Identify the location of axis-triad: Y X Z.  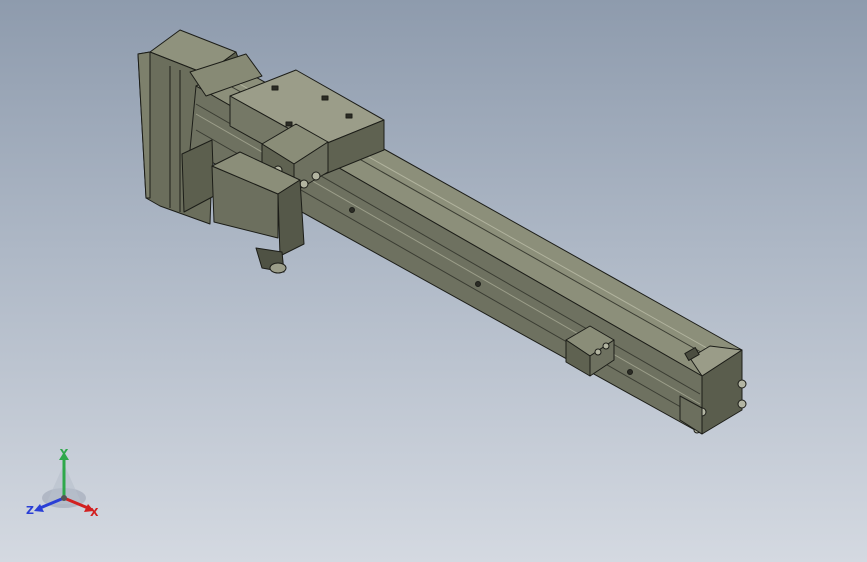
(62, 483).